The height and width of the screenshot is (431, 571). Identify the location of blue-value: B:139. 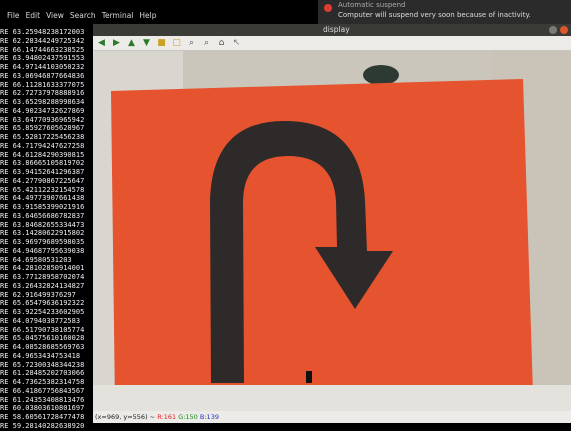
(209, 417).